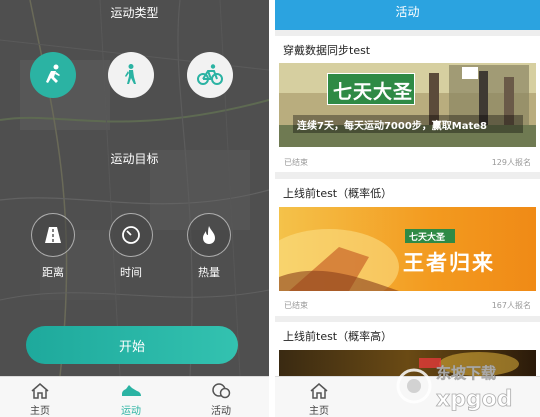  What do you see at coordinates (427, 238) in the screenshot?
I see `banner-tag: 七天大圣` at bounding box center [427, 238].